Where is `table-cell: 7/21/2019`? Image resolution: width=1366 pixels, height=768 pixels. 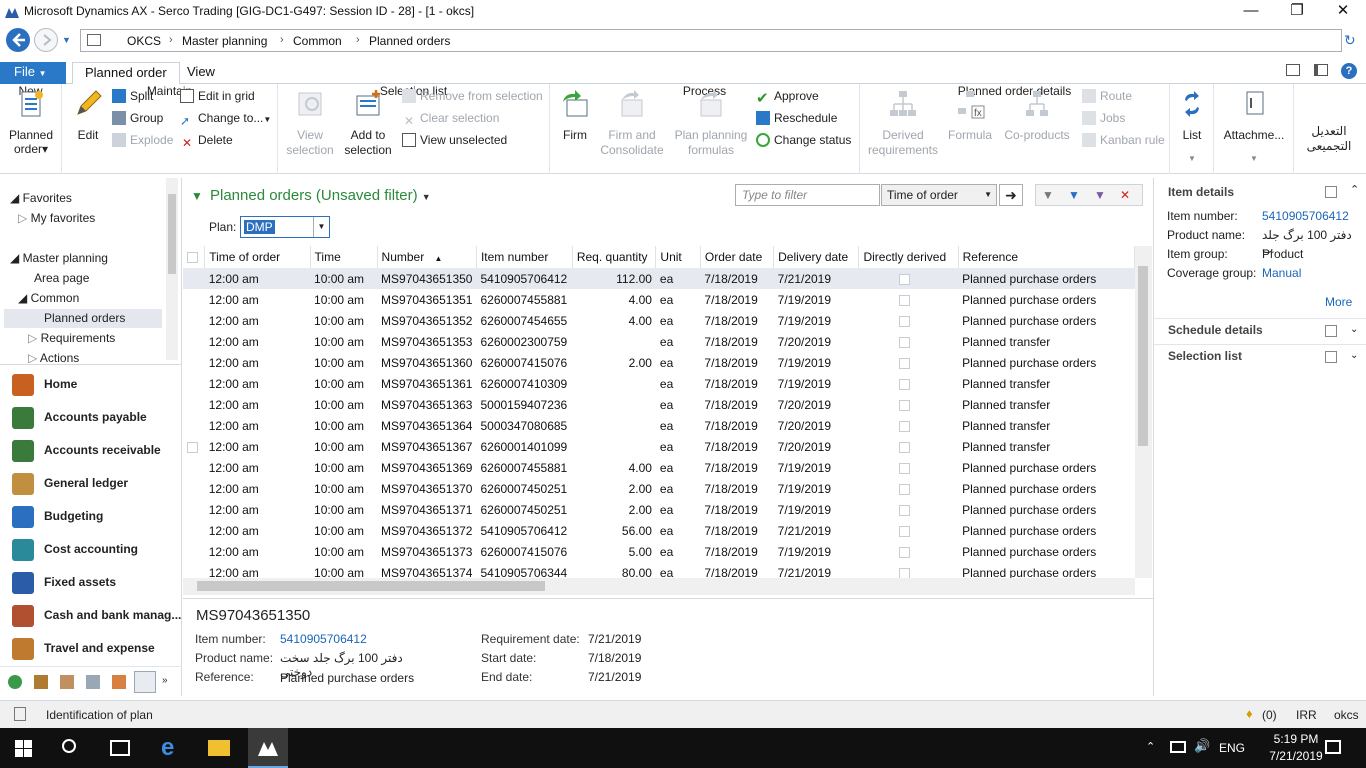
table-cell: 7/21/2019 is located at coordinates (816, 530).